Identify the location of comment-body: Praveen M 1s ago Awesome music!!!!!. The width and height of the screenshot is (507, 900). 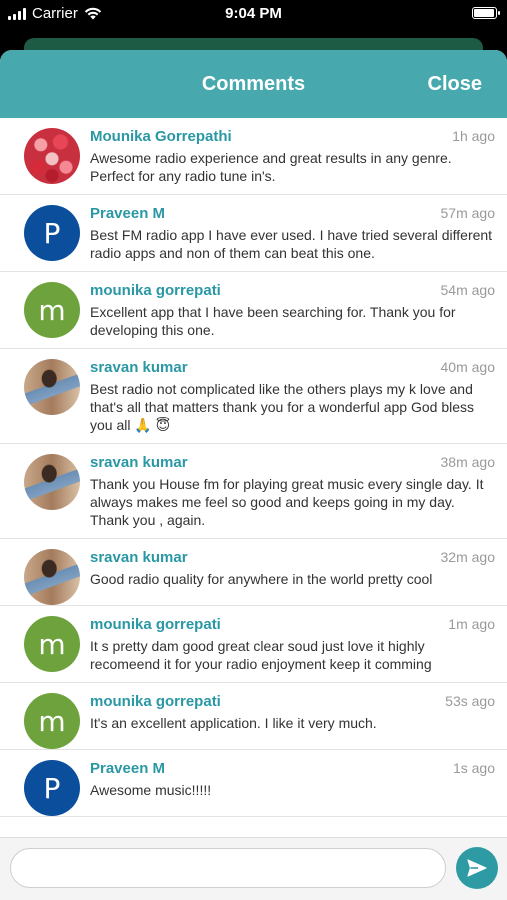
(292, 788).